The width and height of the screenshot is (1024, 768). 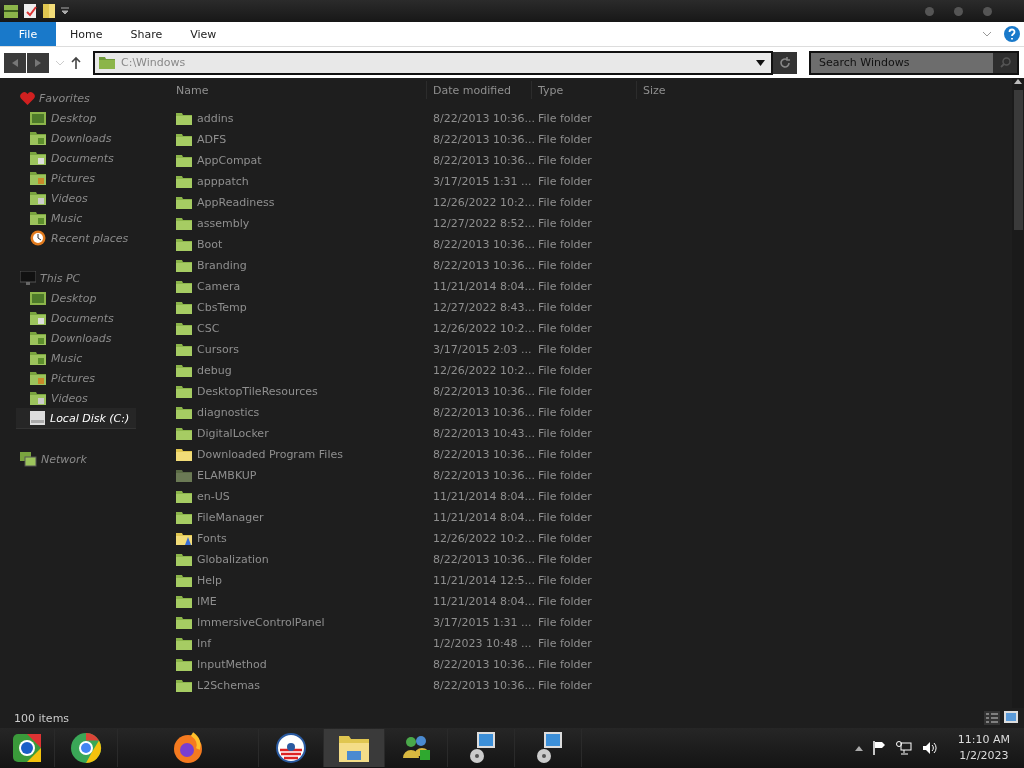 I want to click on file-name: Fonts, so click(x=212, y=538).